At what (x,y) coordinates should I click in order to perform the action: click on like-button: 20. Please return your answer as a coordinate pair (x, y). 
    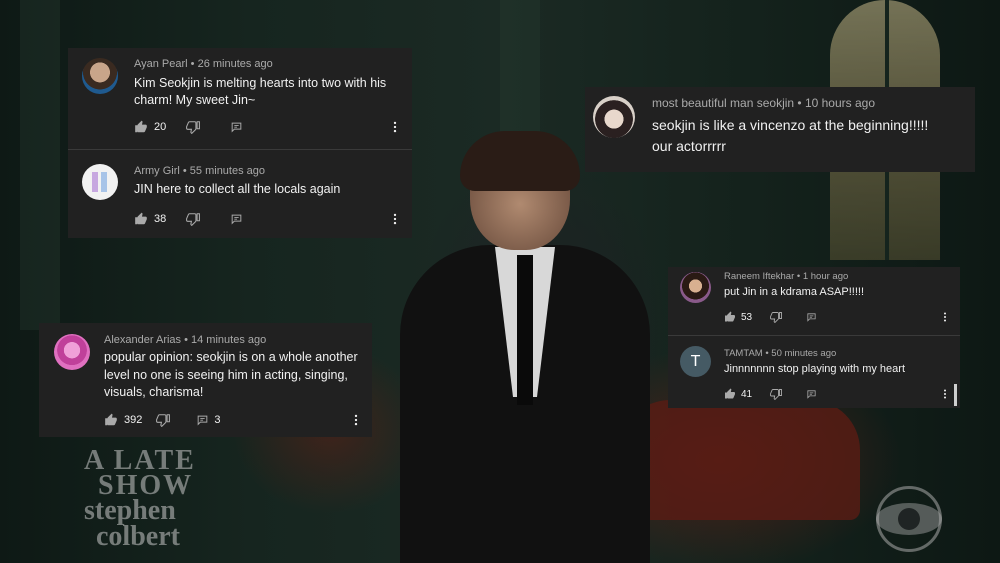
    Looking at the image, I should click on (150, 127).